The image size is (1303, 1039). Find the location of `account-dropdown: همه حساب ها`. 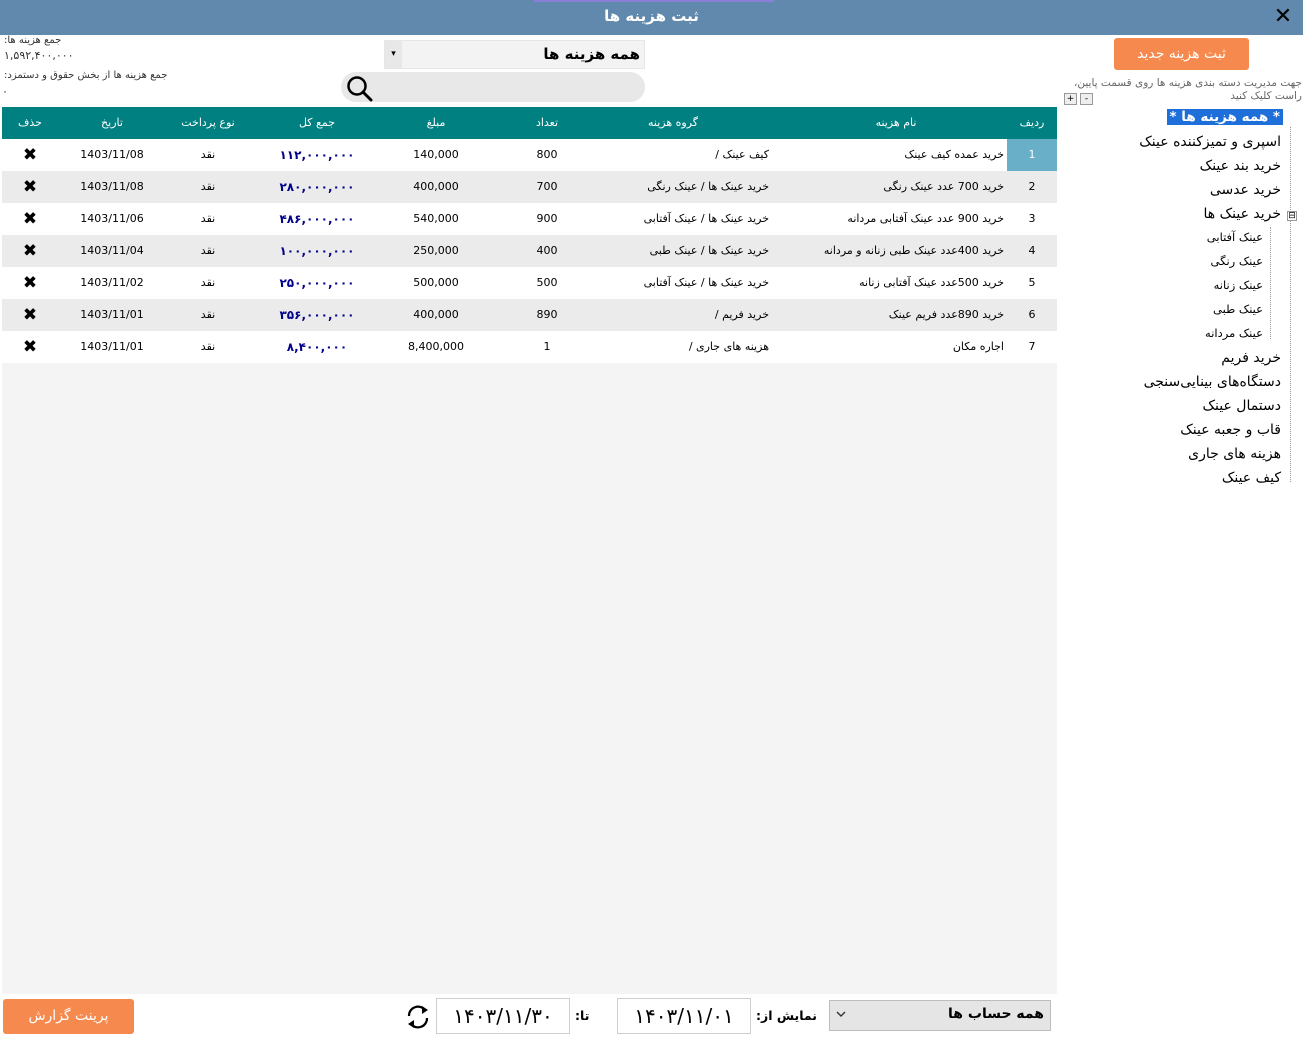

account-dropdown: همه حساب ها is located at coordinates (940, 1015).